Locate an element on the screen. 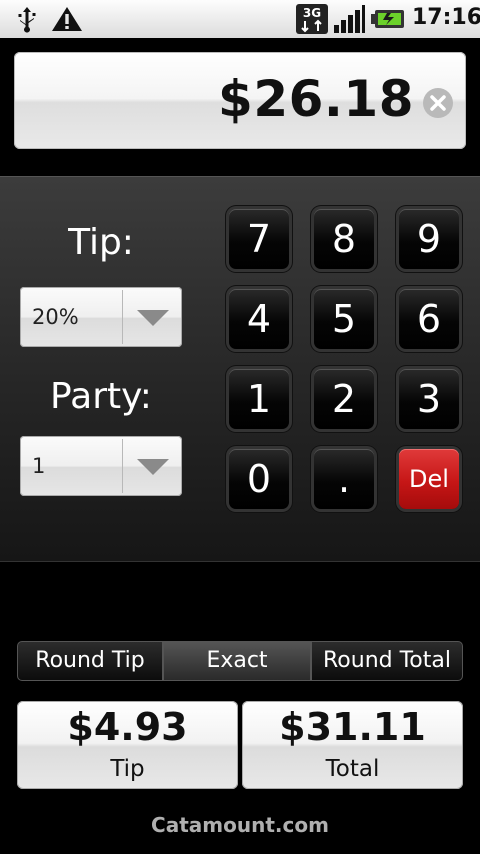 Image resolution: width=480 pixels, height=854 pixels. party-size-select: 1 is located at coordinates (101, 466).